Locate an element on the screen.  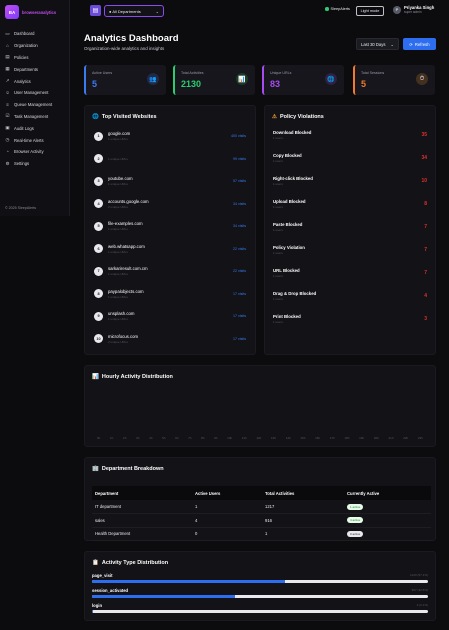
stat-label: Unique URLs is located at coordinates (281, 73).